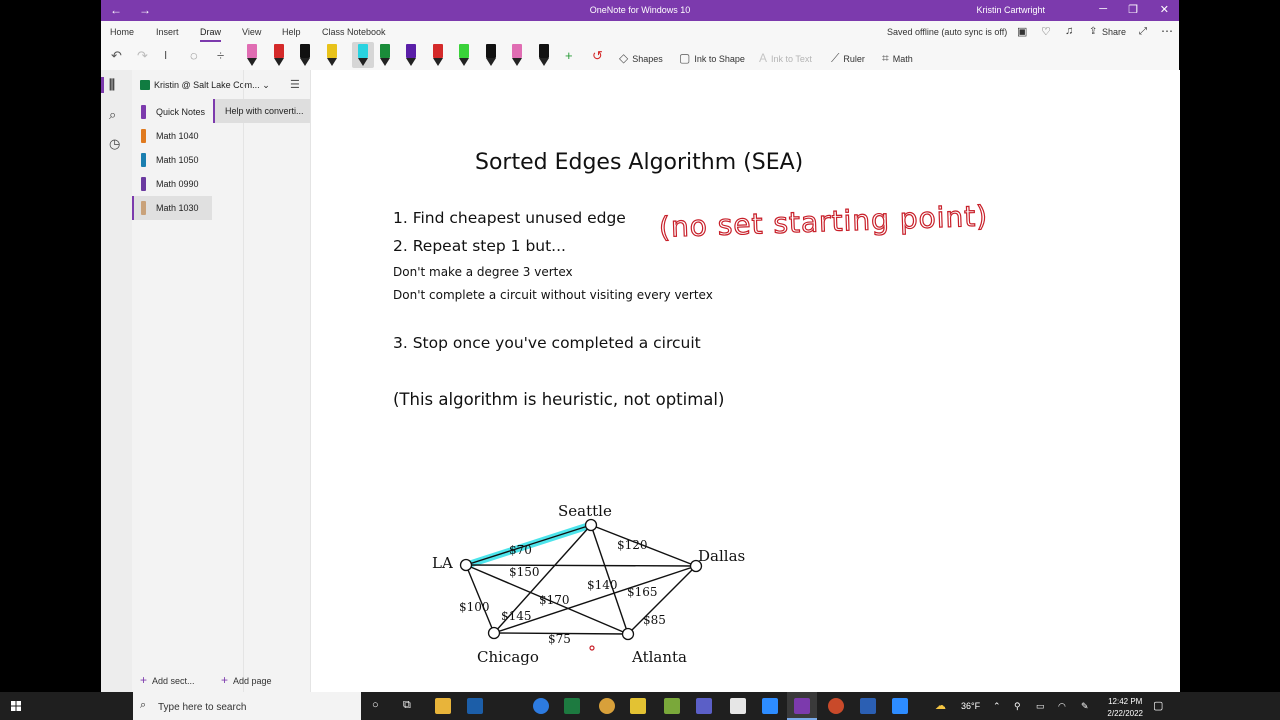 This screenshot has height=720, width=1280. I want to click on pen-workspace-icon: ✎, so click(1085, 706).